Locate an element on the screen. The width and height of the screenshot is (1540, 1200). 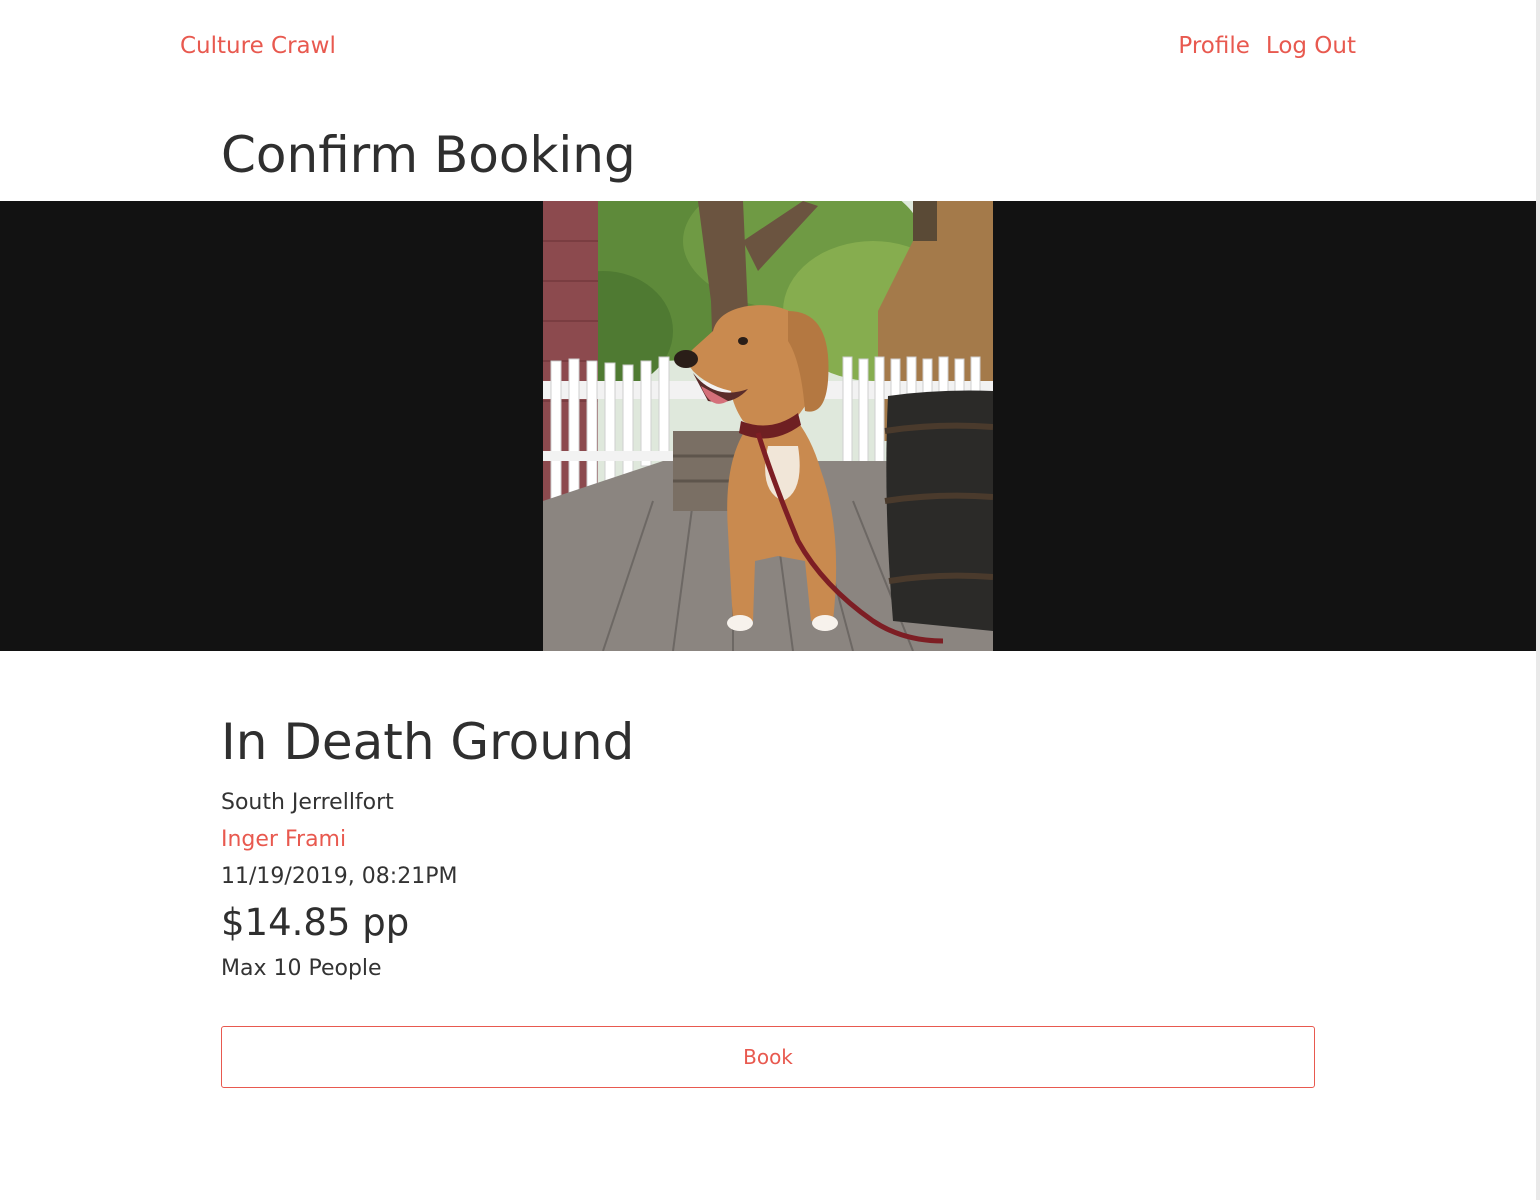
scrollbar-track is located at coordinates (1538, 600).